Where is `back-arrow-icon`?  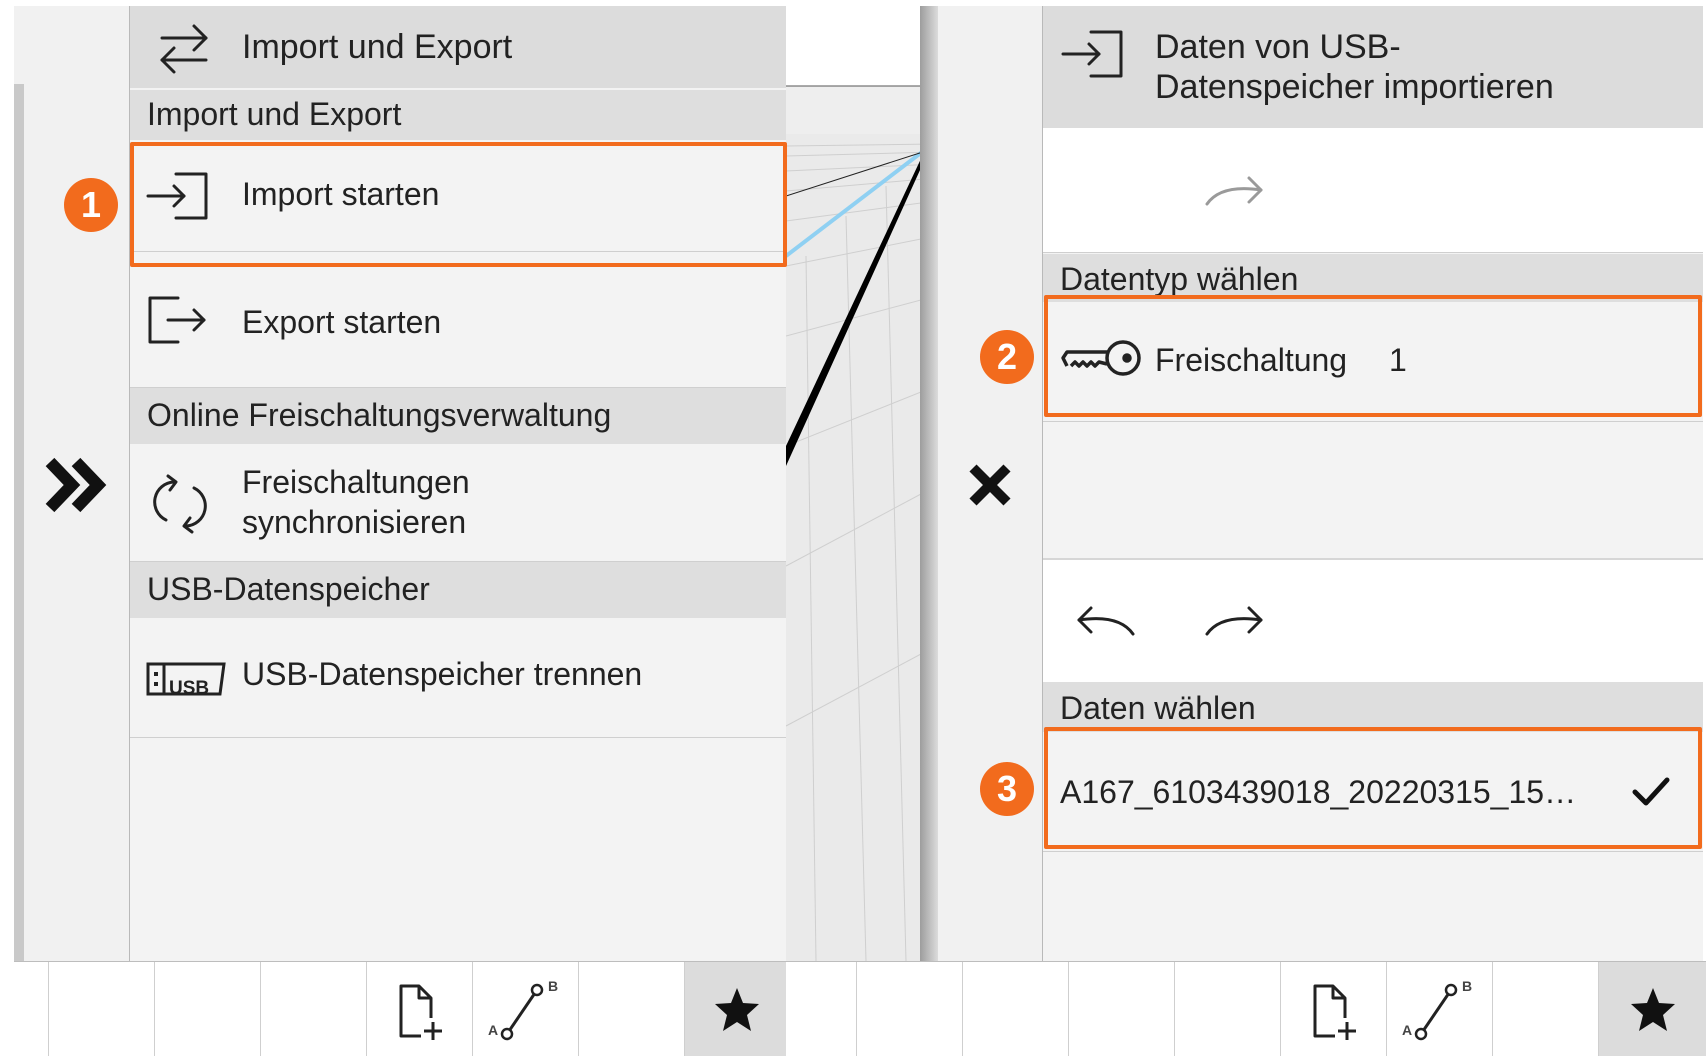
back-arrow-icon is located at coordinates (1105, 624).